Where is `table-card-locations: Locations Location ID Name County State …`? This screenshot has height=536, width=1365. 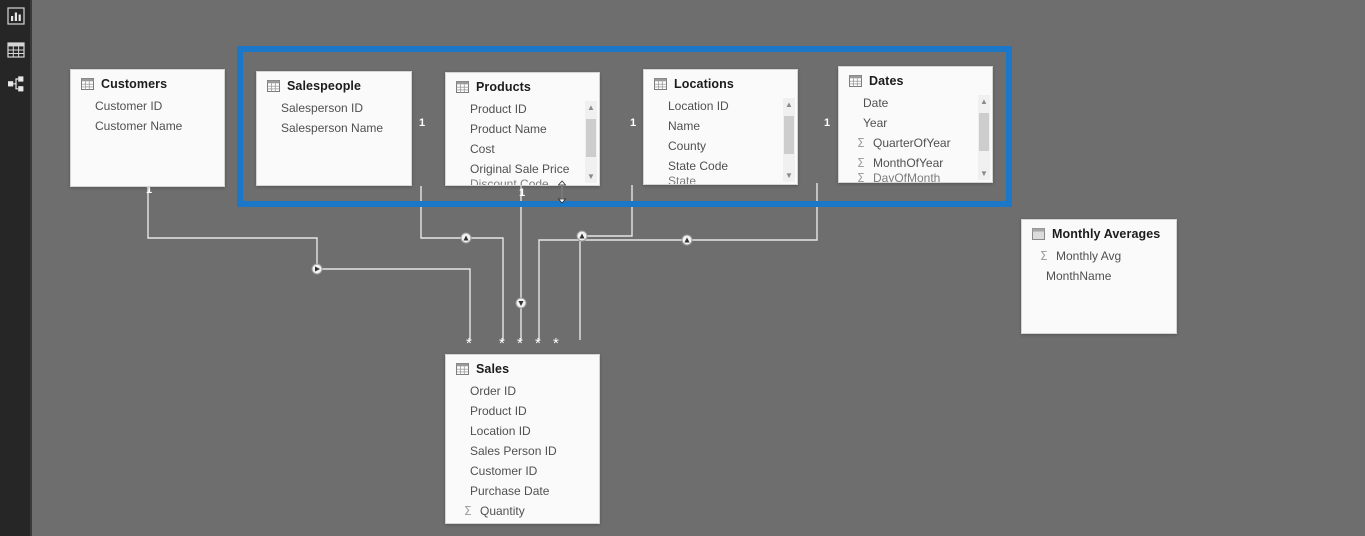 table-card-locations: Locations Location ID Name County State … is located at coordinates (720, 127).